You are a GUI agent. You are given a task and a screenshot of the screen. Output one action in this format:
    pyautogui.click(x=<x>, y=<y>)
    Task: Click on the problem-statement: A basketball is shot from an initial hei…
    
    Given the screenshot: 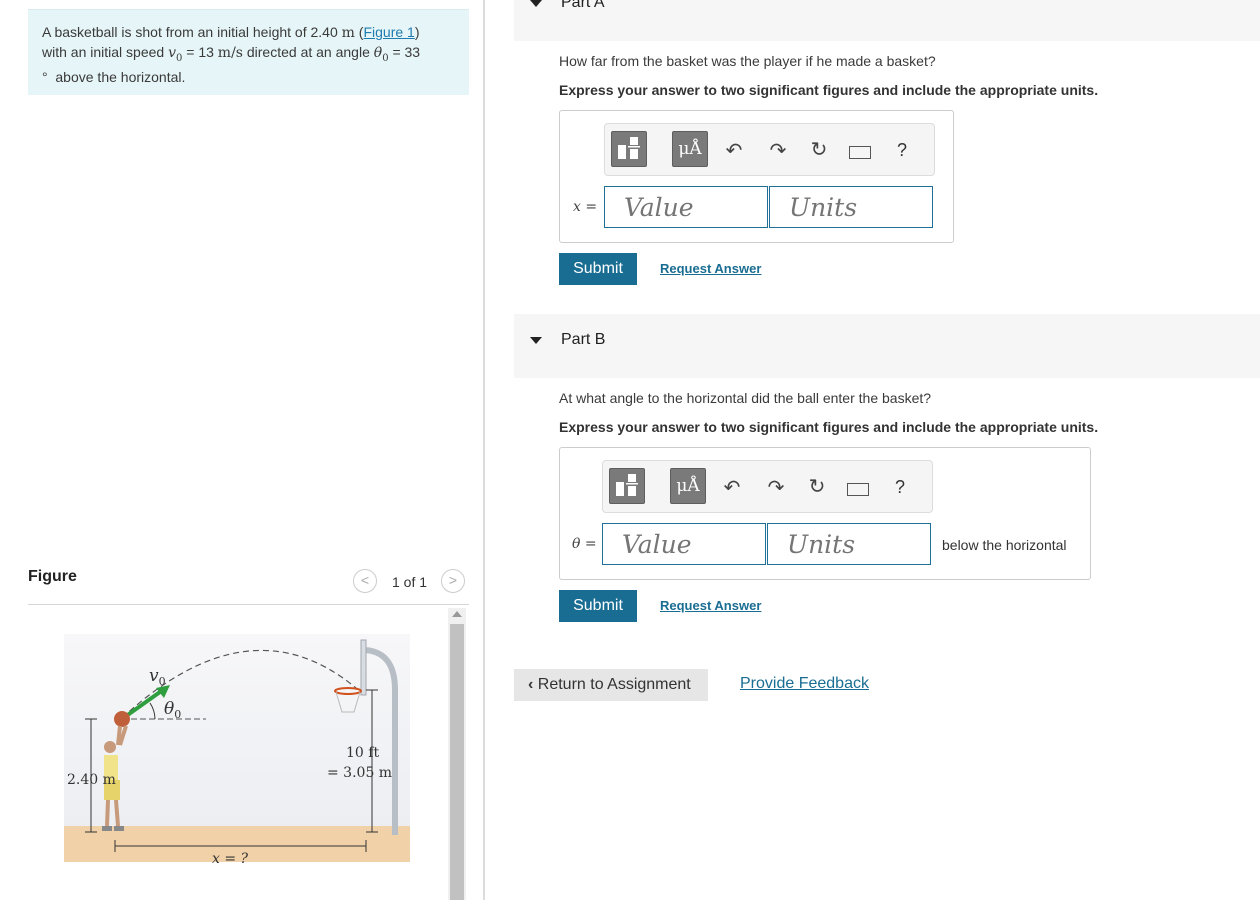 What is the action you would take?
    pyautogui.click(x=231, y=54)
    